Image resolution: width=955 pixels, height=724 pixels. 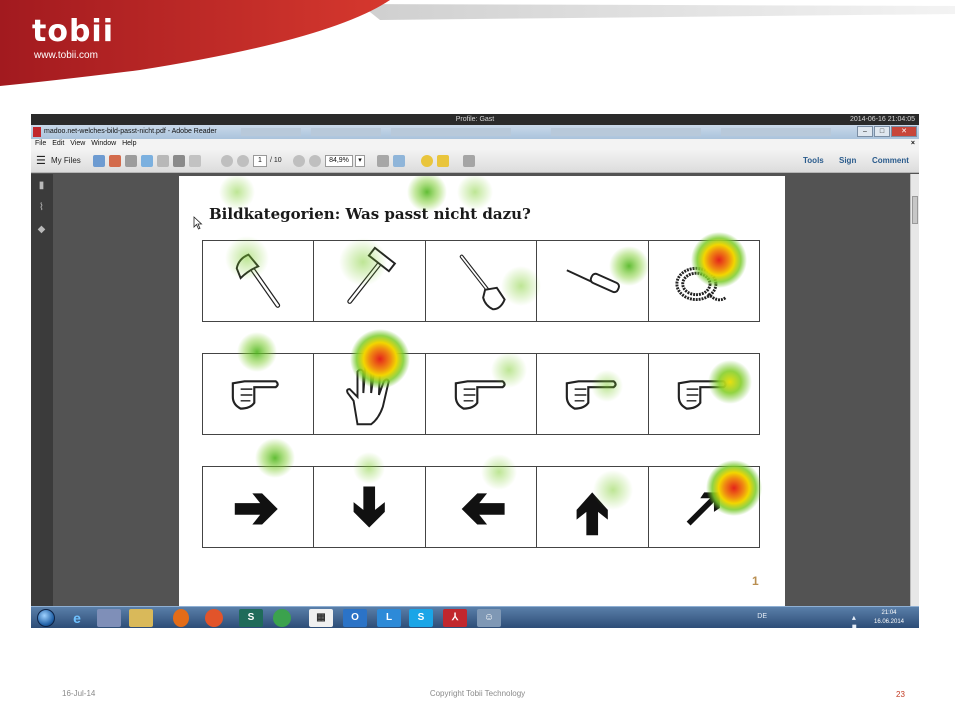 What do you see at coordinates (103, 143) in the screenshot?
I see `menu-window: Window` at bounding box center [103, 143].